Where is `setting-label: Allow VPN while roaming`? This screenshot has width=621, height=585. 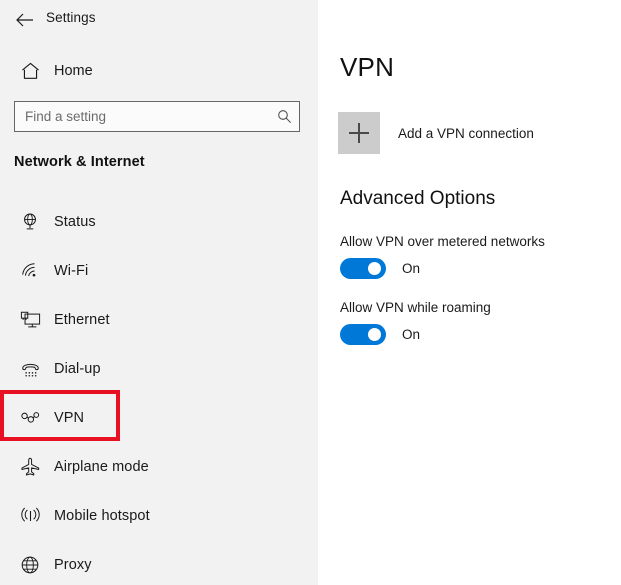
setting-label: Allow VPN while roaming is located at coordinates (415, 307).